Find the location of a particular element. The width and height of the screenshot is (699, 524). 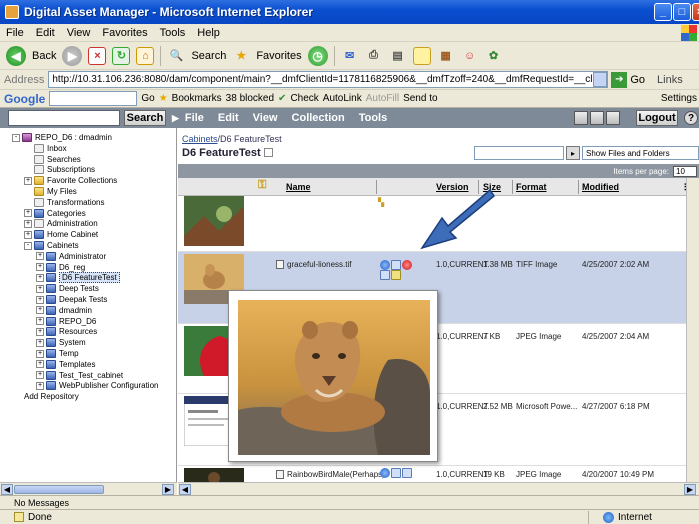

tree-item: + Categories is located at coordinates (55, 213).